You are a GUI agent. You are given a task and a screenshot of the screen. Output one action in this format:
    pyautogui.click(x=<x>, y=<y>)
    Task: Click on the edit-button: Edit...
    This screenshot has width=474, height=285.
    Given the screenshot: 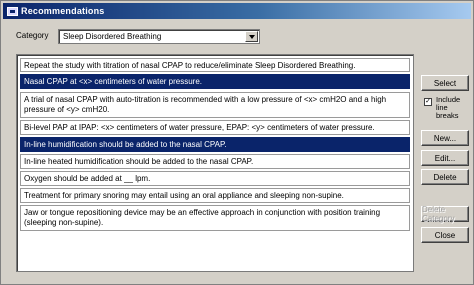 What is the action you would take?
    pyautogui.click(x=445, y=158)
    